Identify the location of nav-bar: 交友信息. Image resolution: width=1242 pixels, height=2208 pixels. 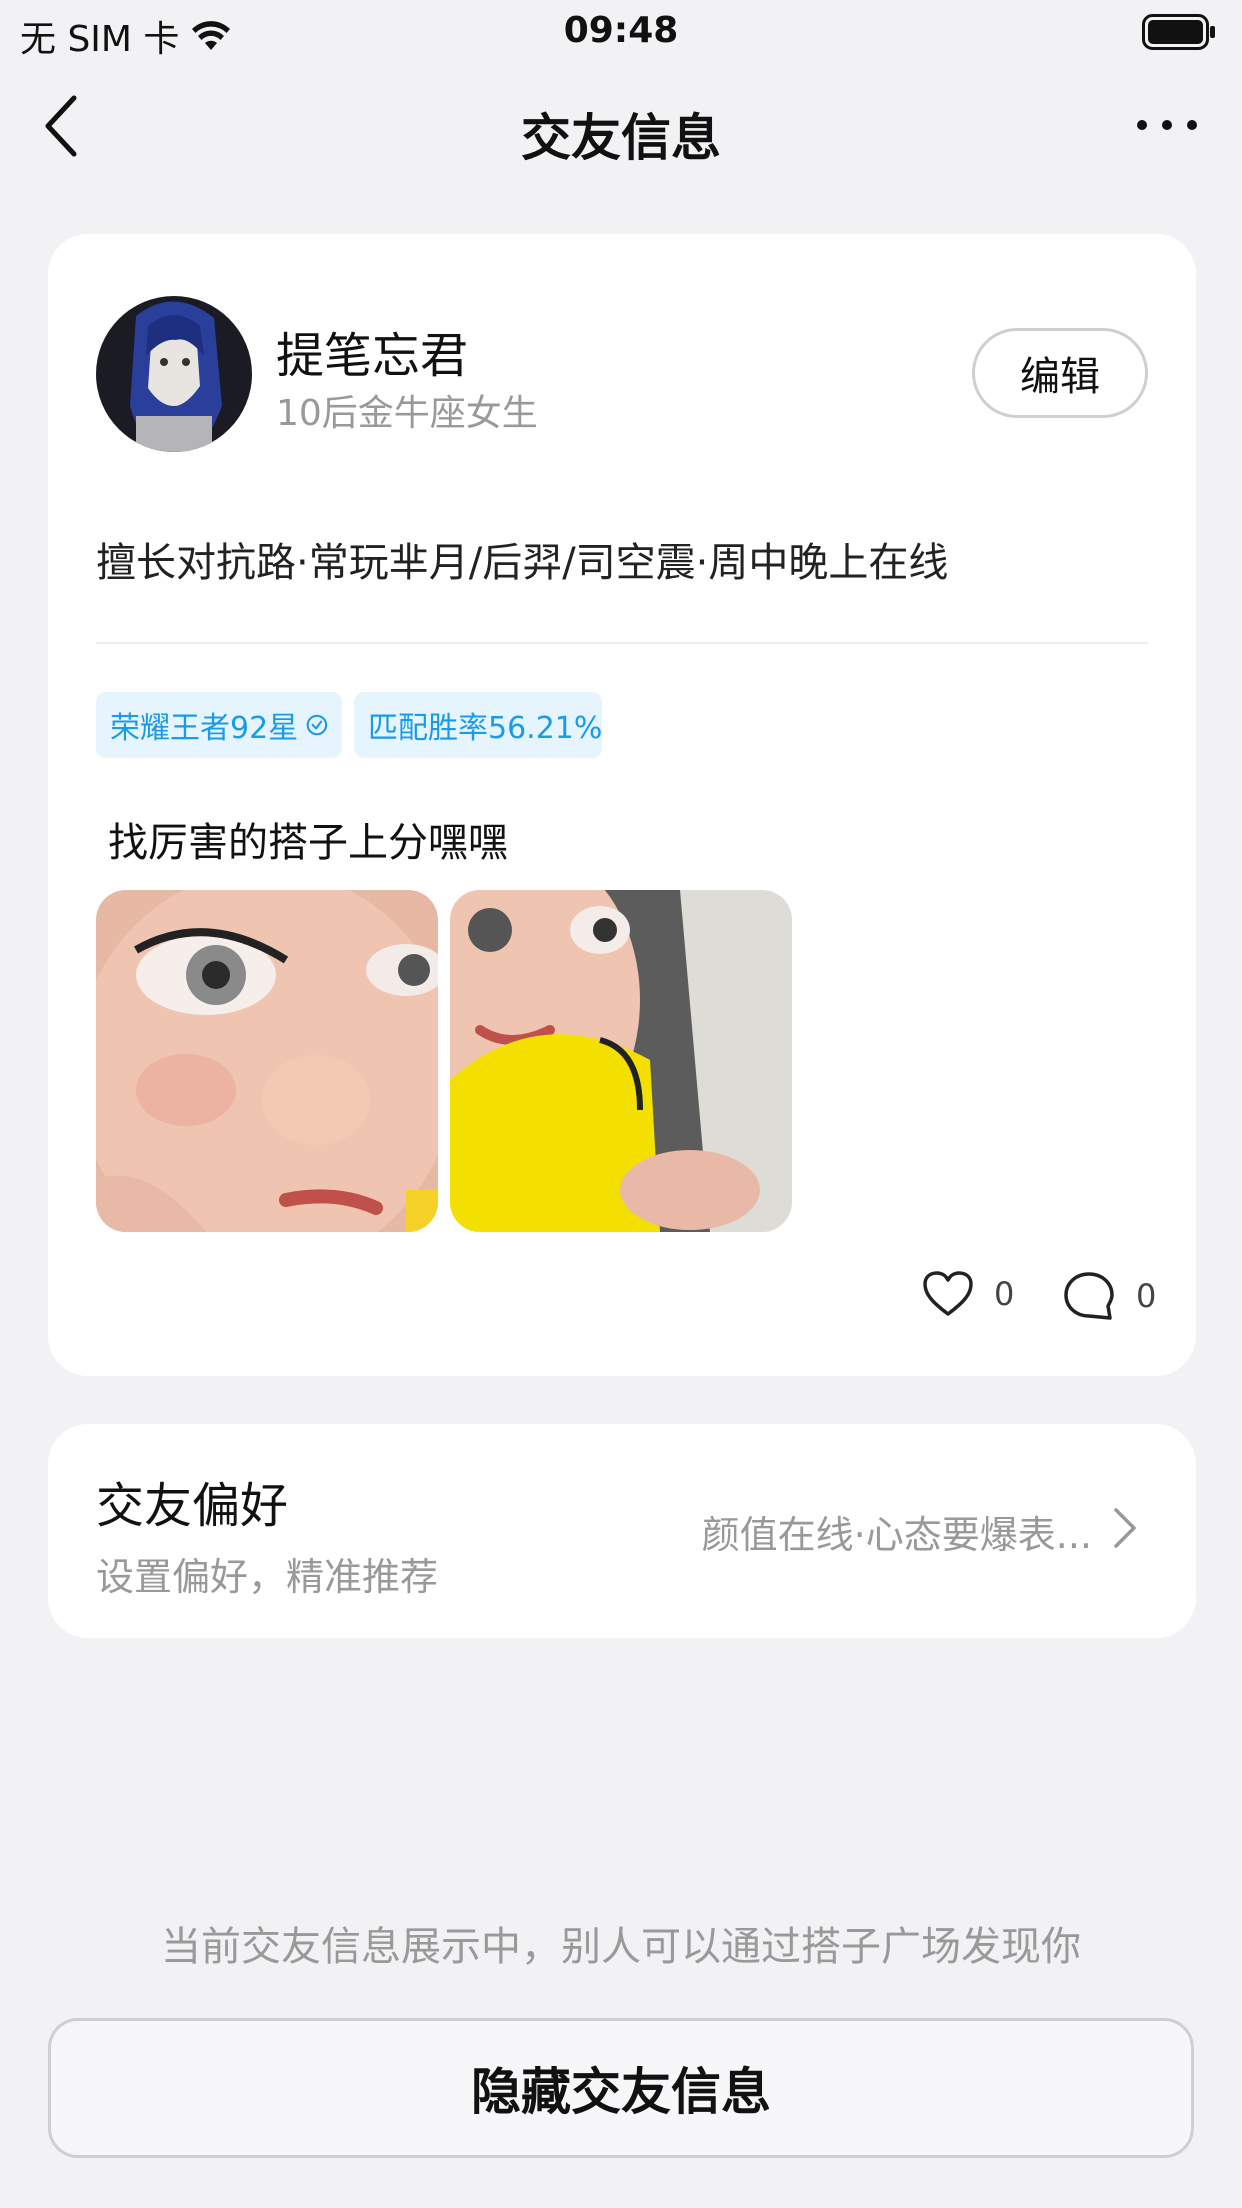
(621, 126).